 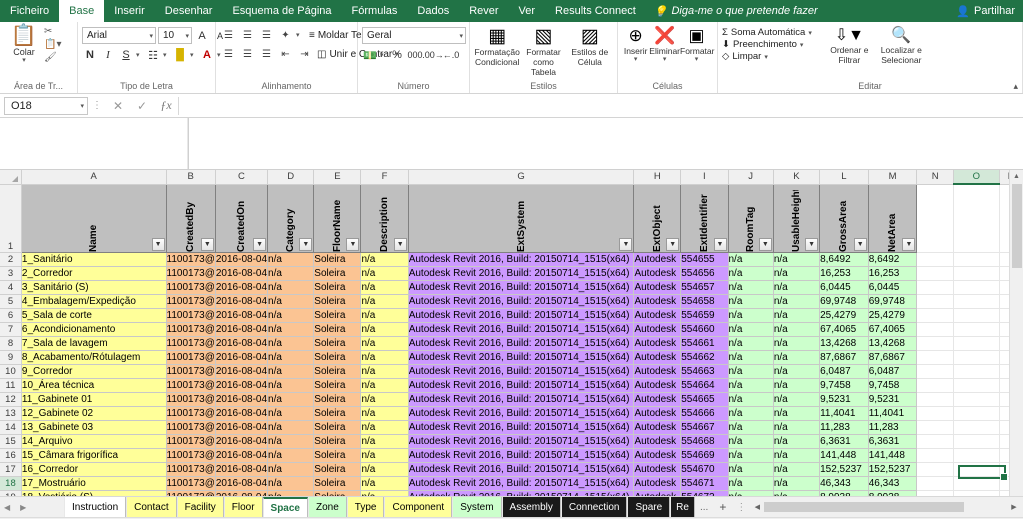 What do you see at coordinates (384, 315) in the screenshot?
I see `cell-F6: n/a` at bounding box center [384, 315].